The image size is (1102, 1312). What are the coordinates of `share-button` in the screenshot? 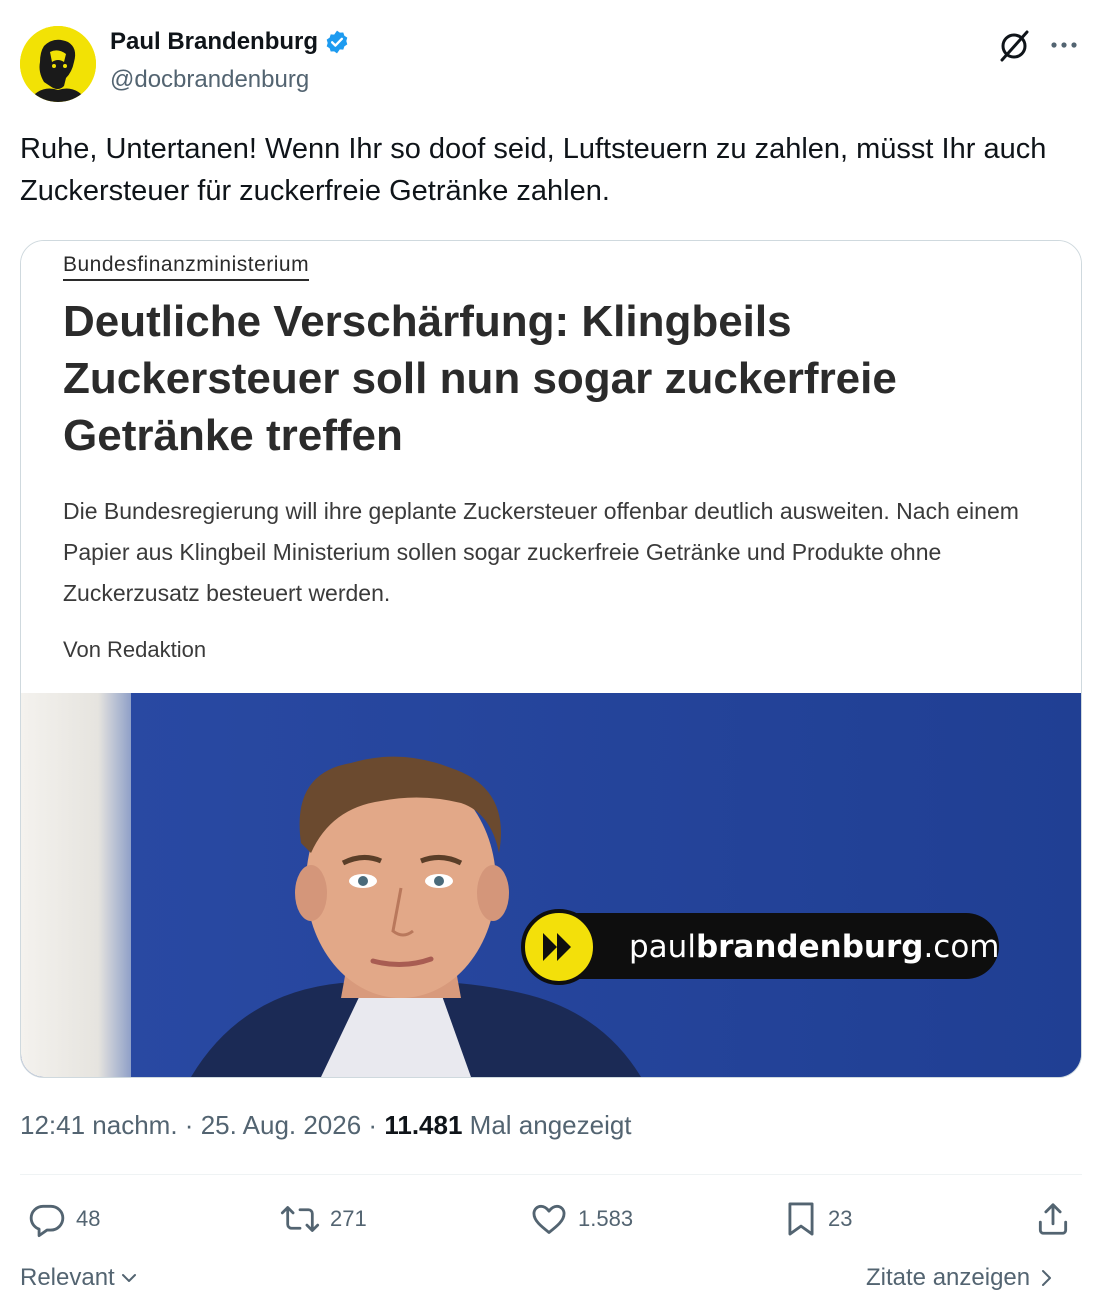 It's located at (1053, 1219).